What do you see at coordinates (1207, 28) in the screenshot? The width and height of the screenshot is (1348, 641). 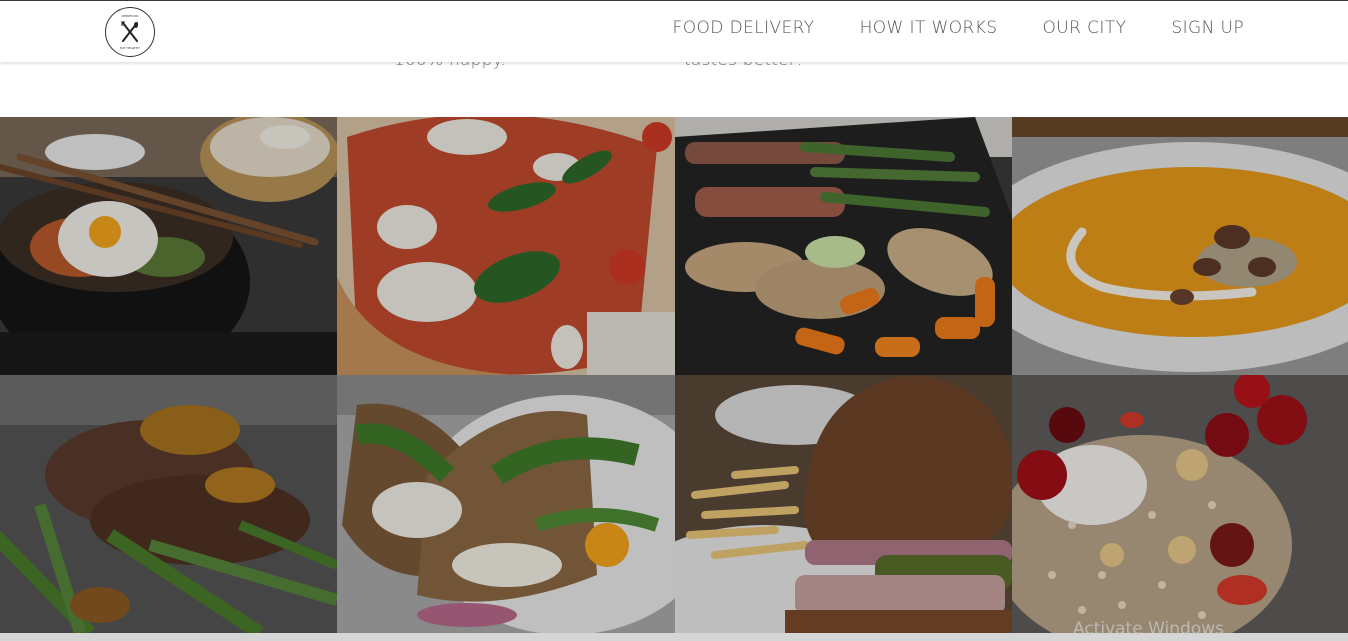 I see `nav-link-sign-up: SIGN UP` at bounding box center [1207, 28].